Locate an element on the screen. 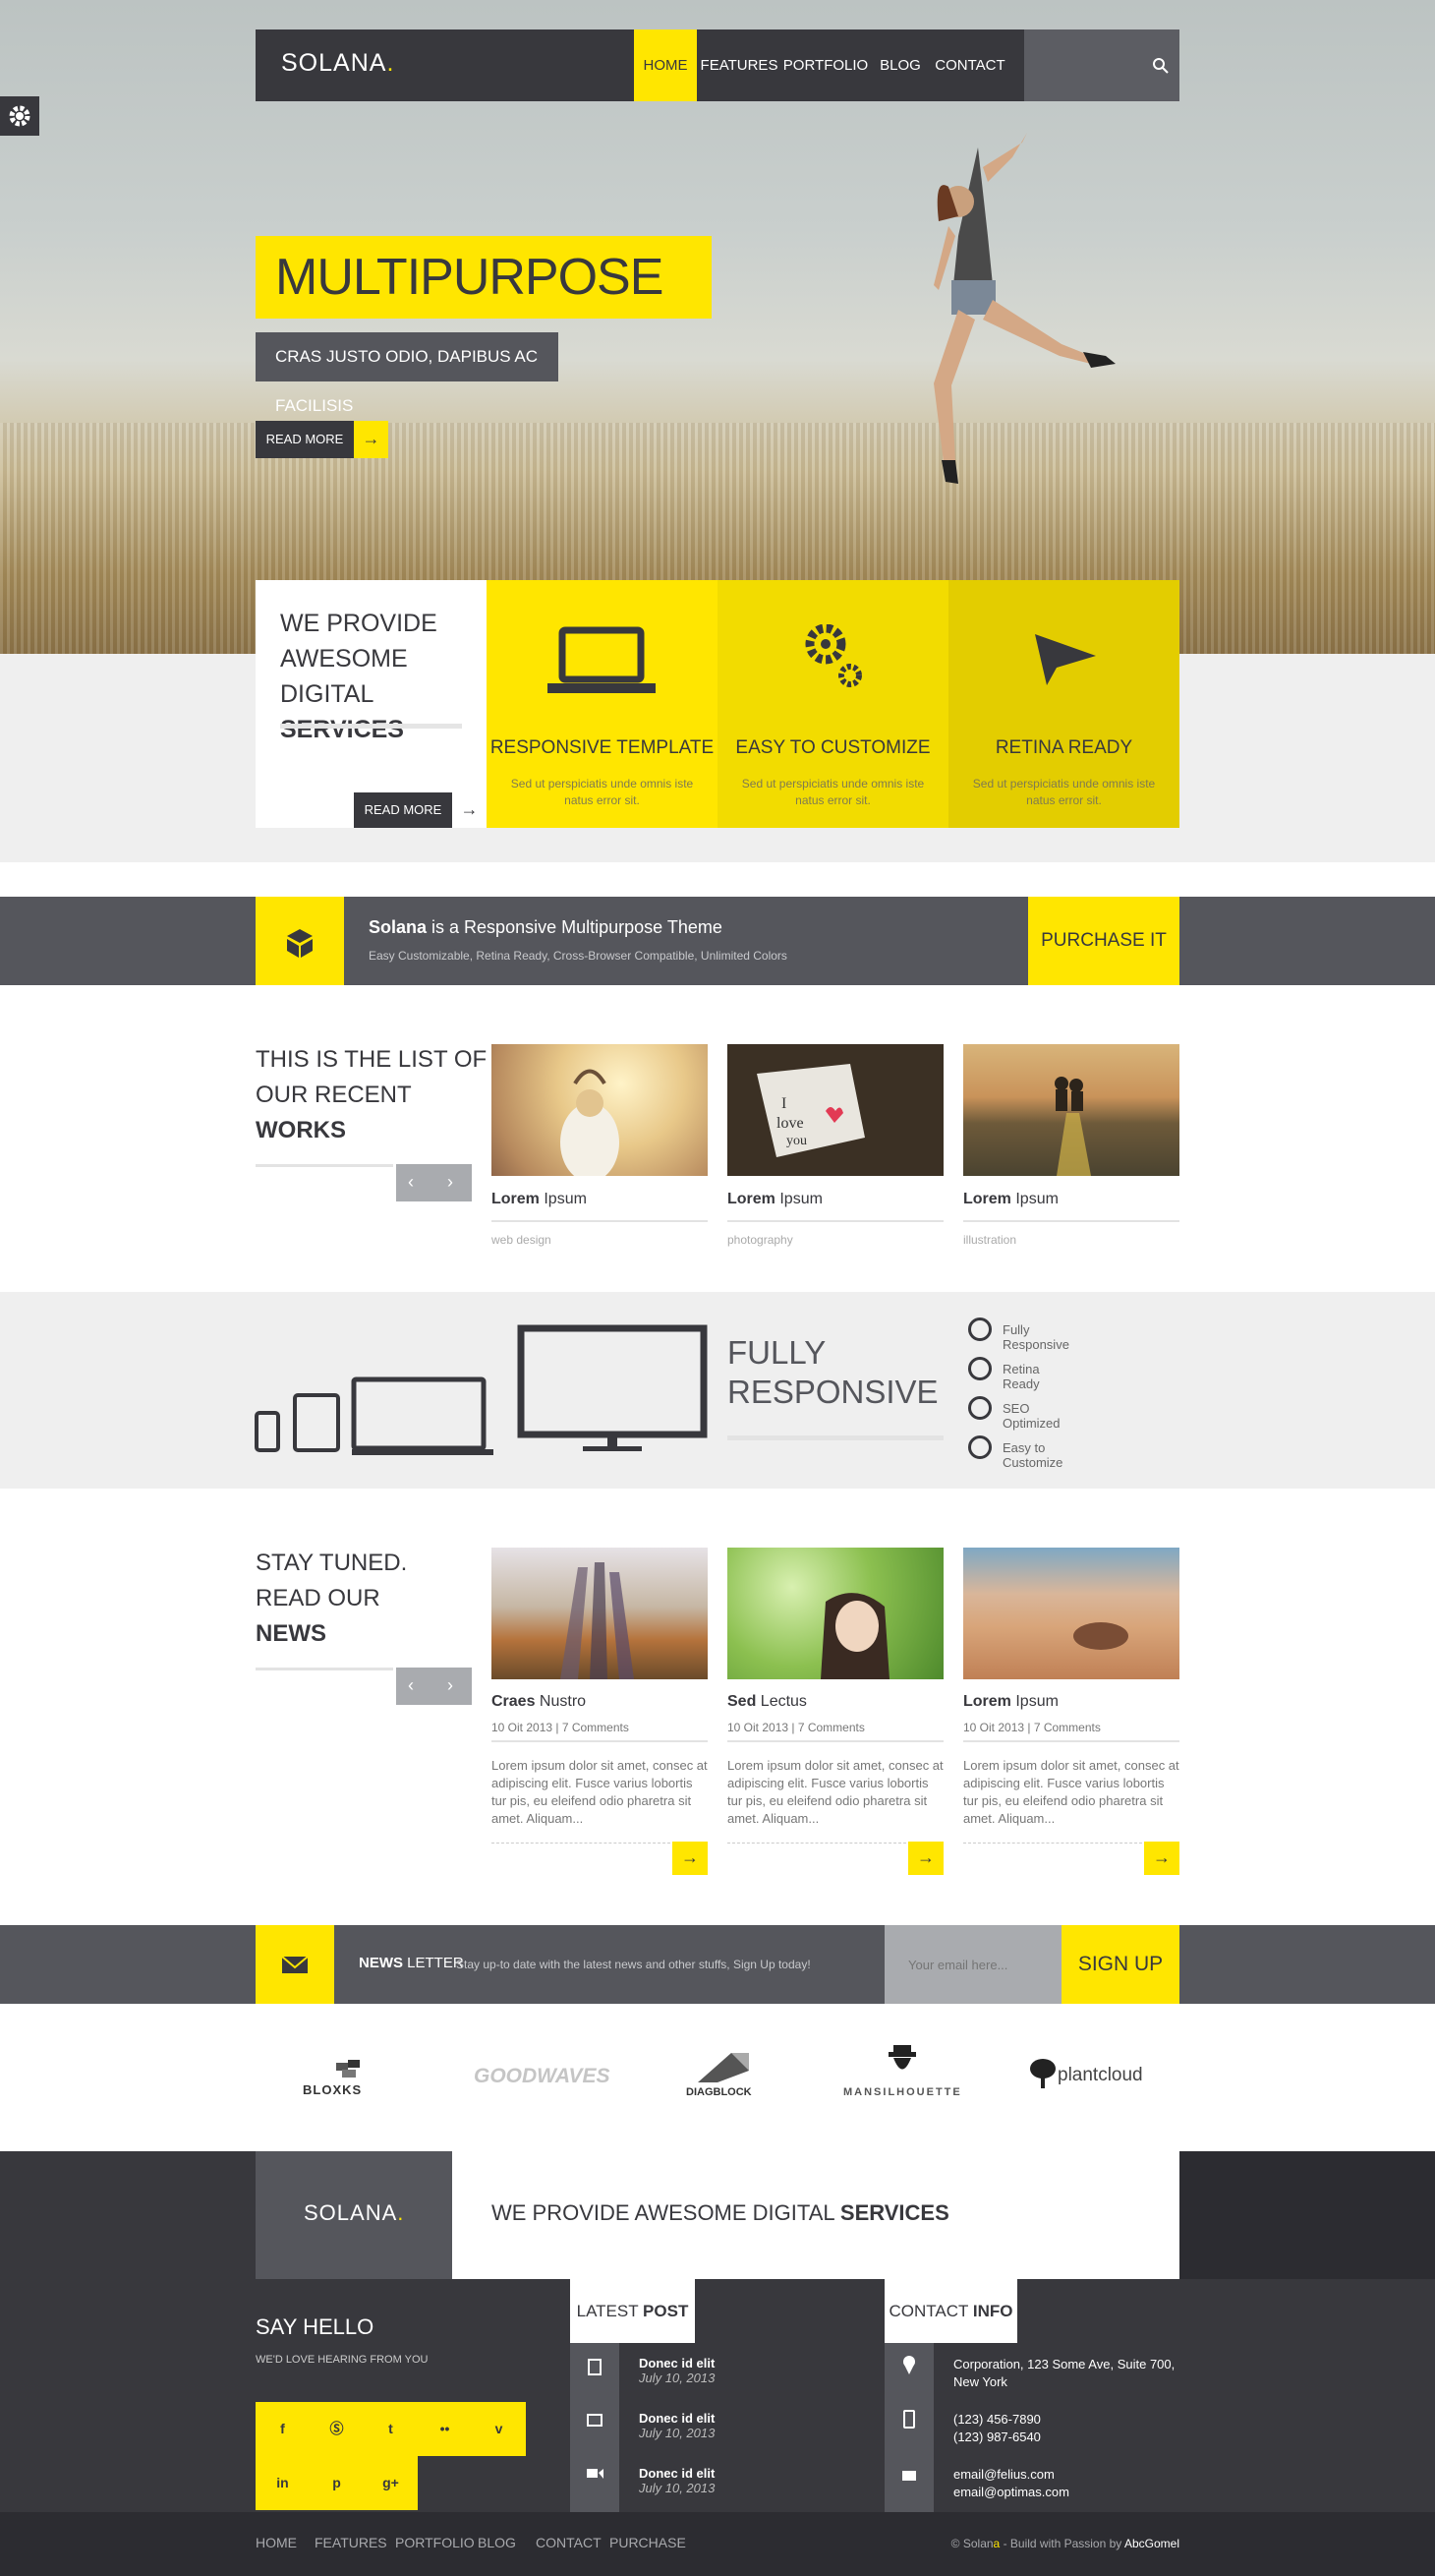 The image size is (1435, 2576). footer-logo: SOLANA. is located at coordinates (354, 2213).